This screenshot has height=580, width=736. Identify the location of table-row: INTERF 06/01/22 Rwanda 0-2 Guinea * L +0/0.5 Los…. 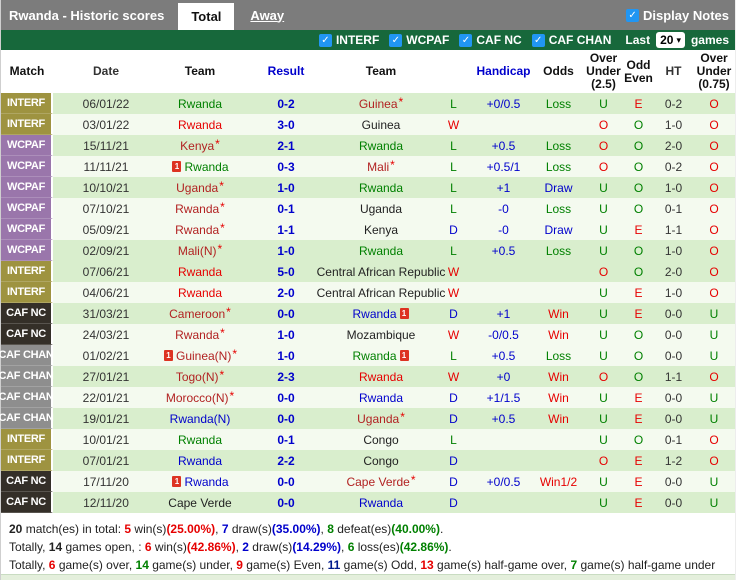
(368, 103).